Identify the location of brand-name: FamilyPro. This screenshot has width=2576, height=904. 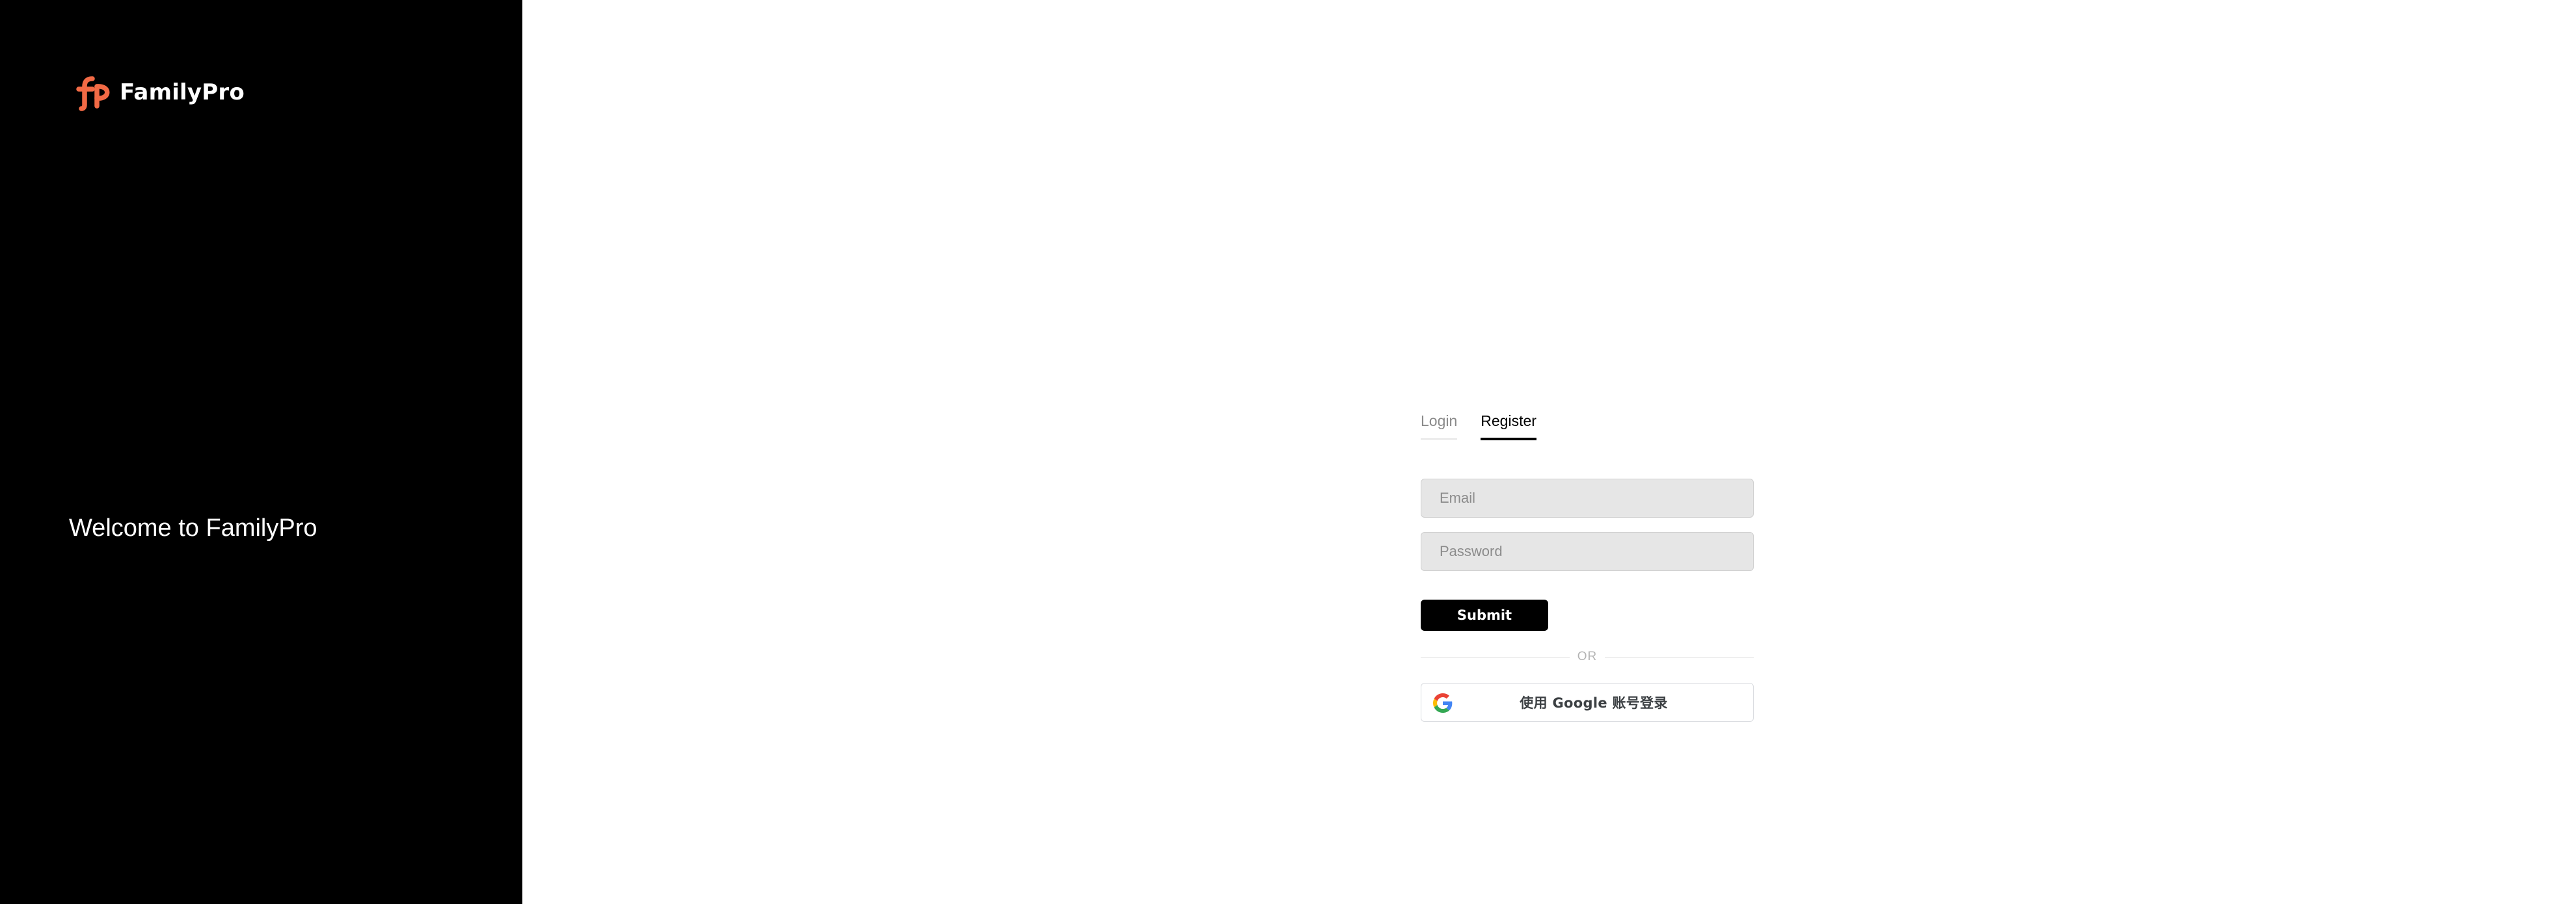
(182, 92).